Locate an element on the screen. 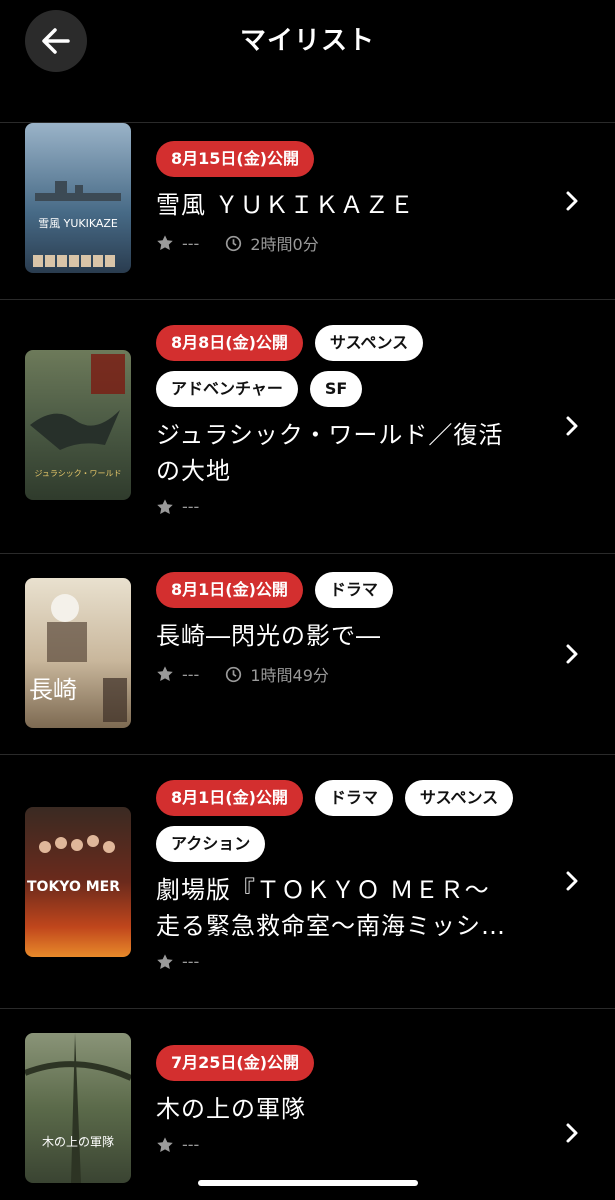 Image resolution: width=615 pixels, height=1200 pixels. duration: 1時間49分 is located at coordinates (289, 675).